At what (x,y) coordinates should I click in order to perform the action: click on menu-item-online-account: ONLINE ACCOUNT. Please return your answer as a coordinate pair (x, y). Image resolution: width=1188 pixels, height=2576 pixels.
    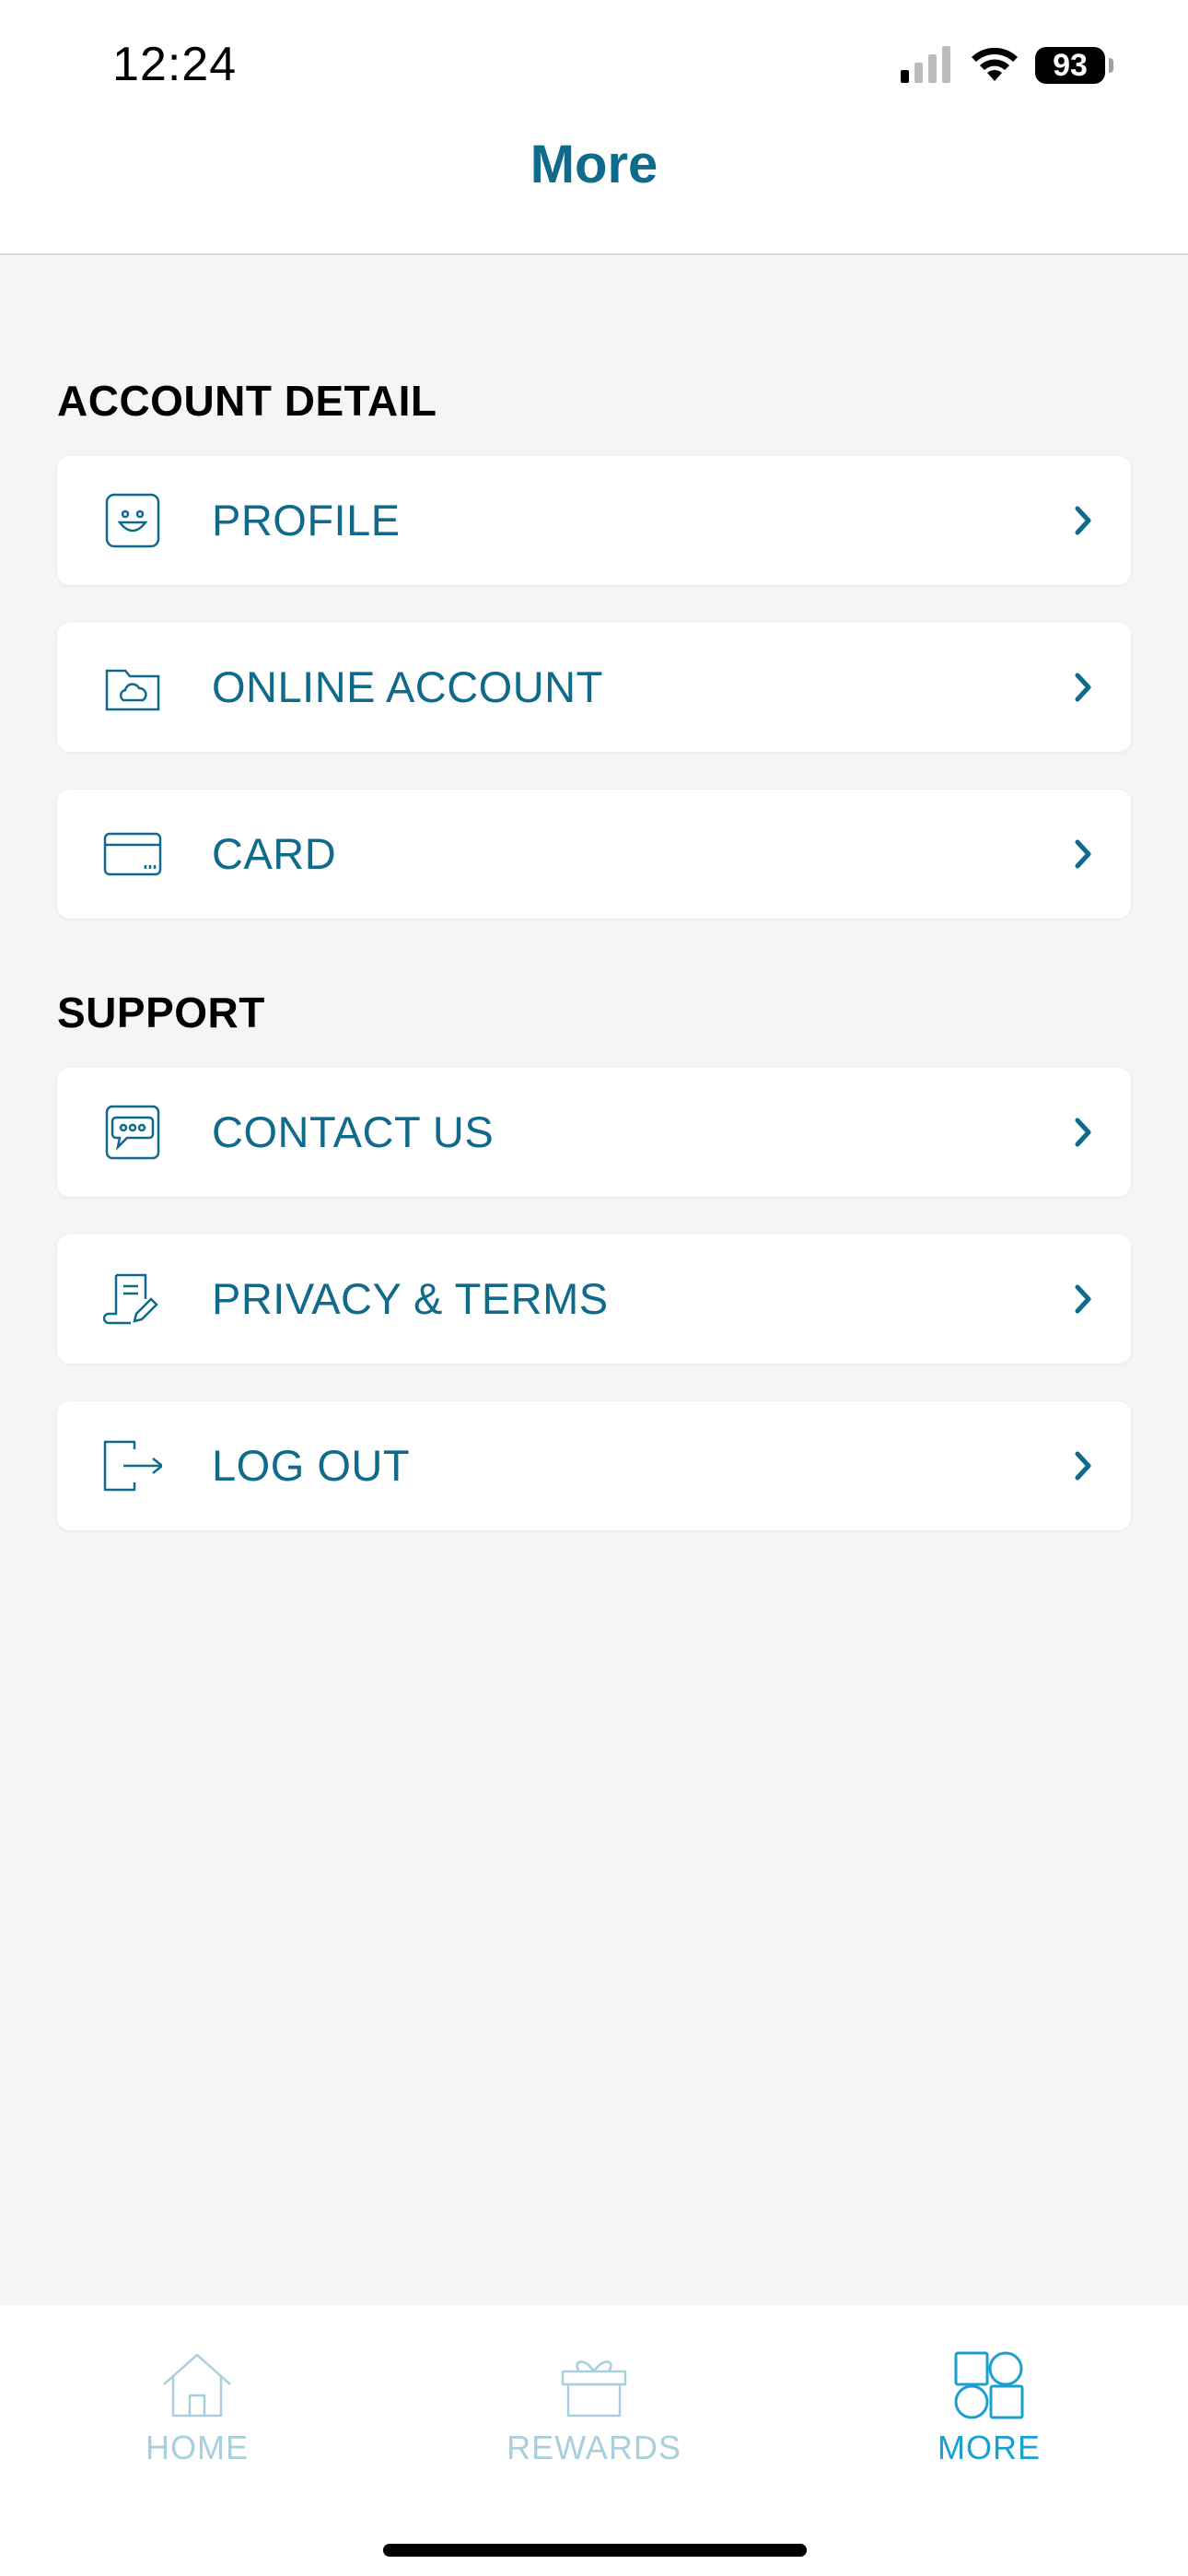
    Looking at the image, I should click on (594, 687).